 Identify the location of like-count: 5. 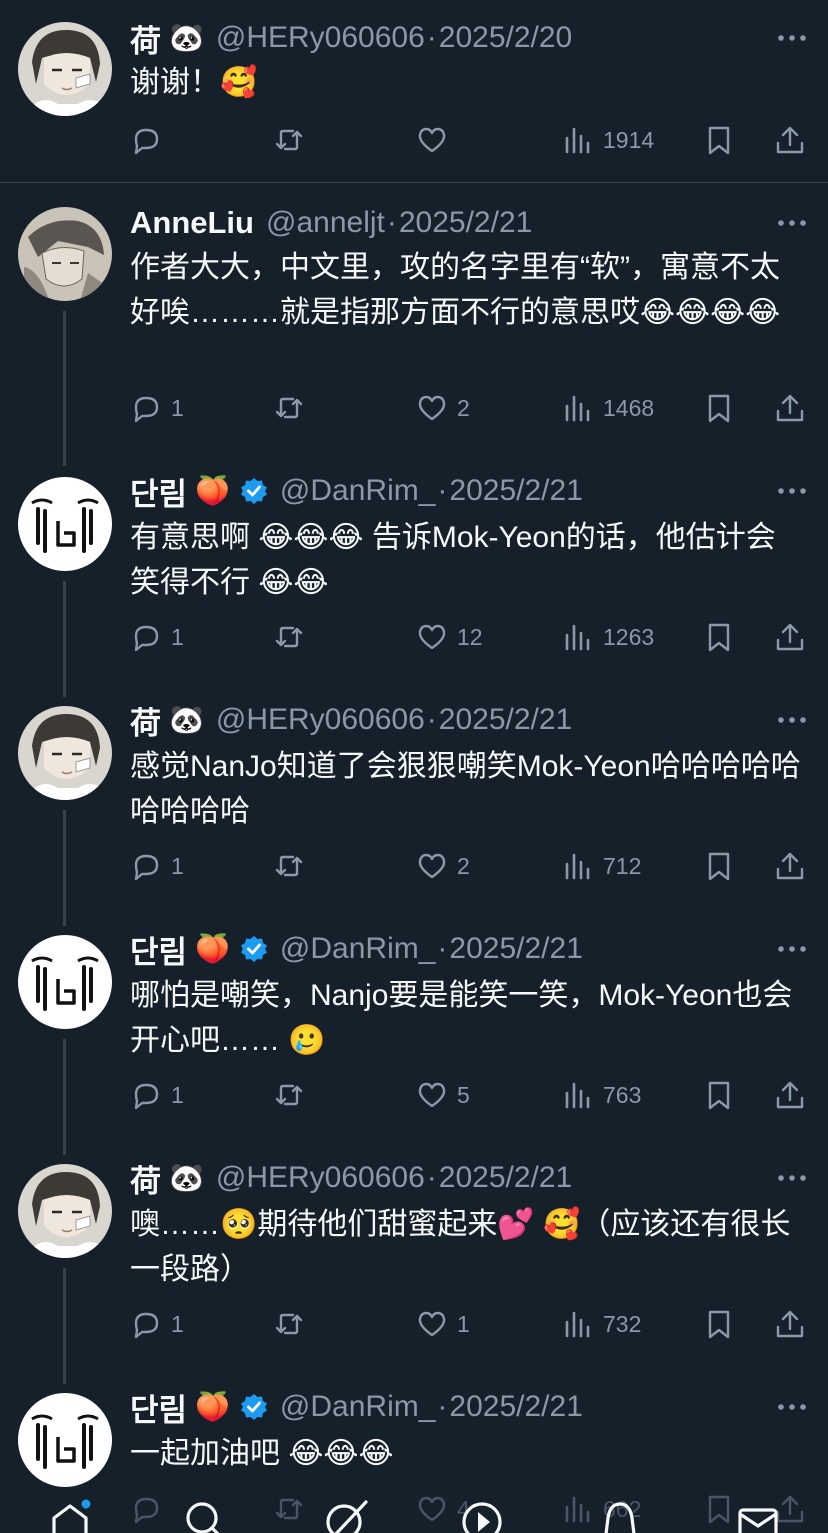
(463, 1094).